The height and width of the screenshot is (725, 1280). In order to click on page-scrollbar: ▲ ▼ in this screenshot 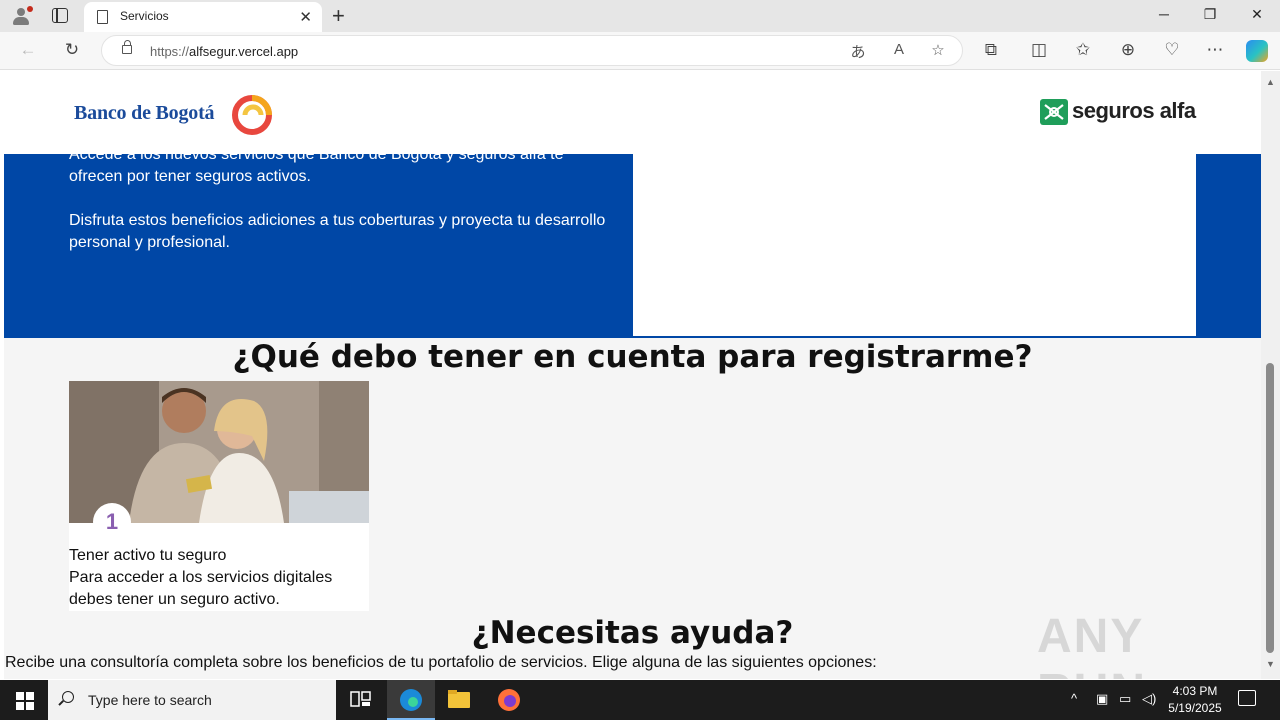, I will do `click(1270, 375)`.